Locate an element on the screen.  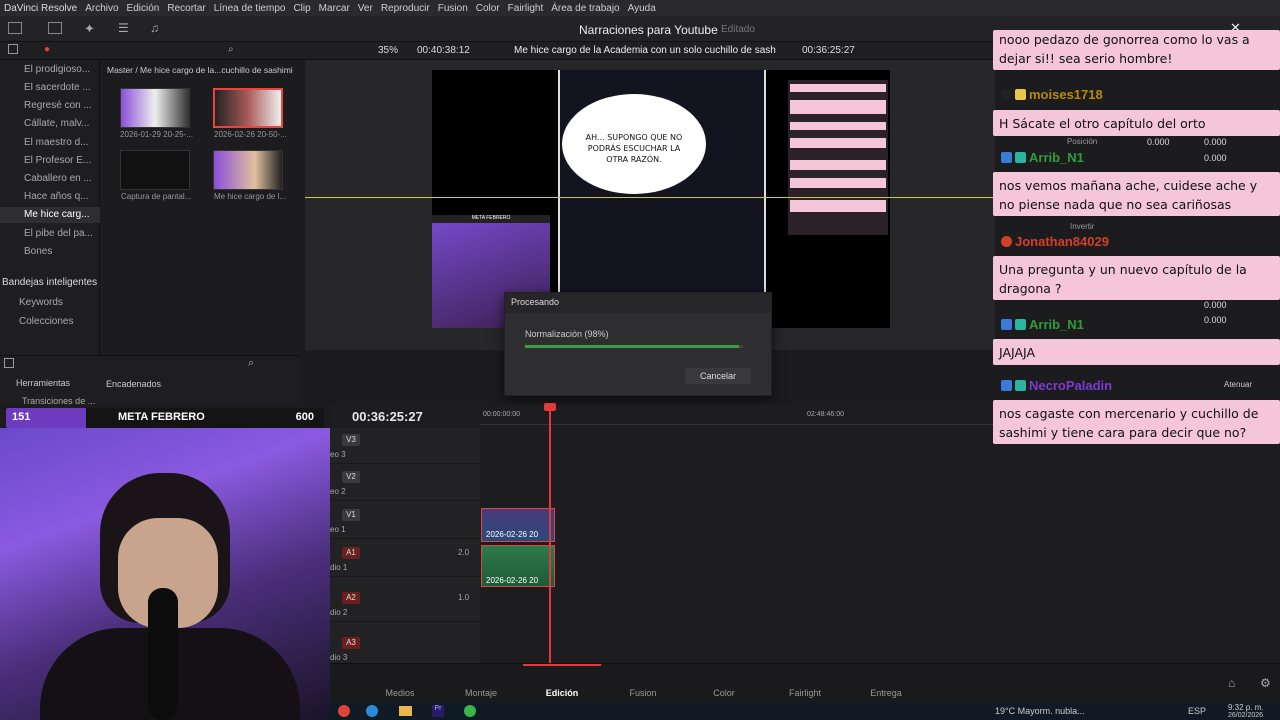
menu-item-app: DaVinci Resolve is located at coordinates (40, 8).